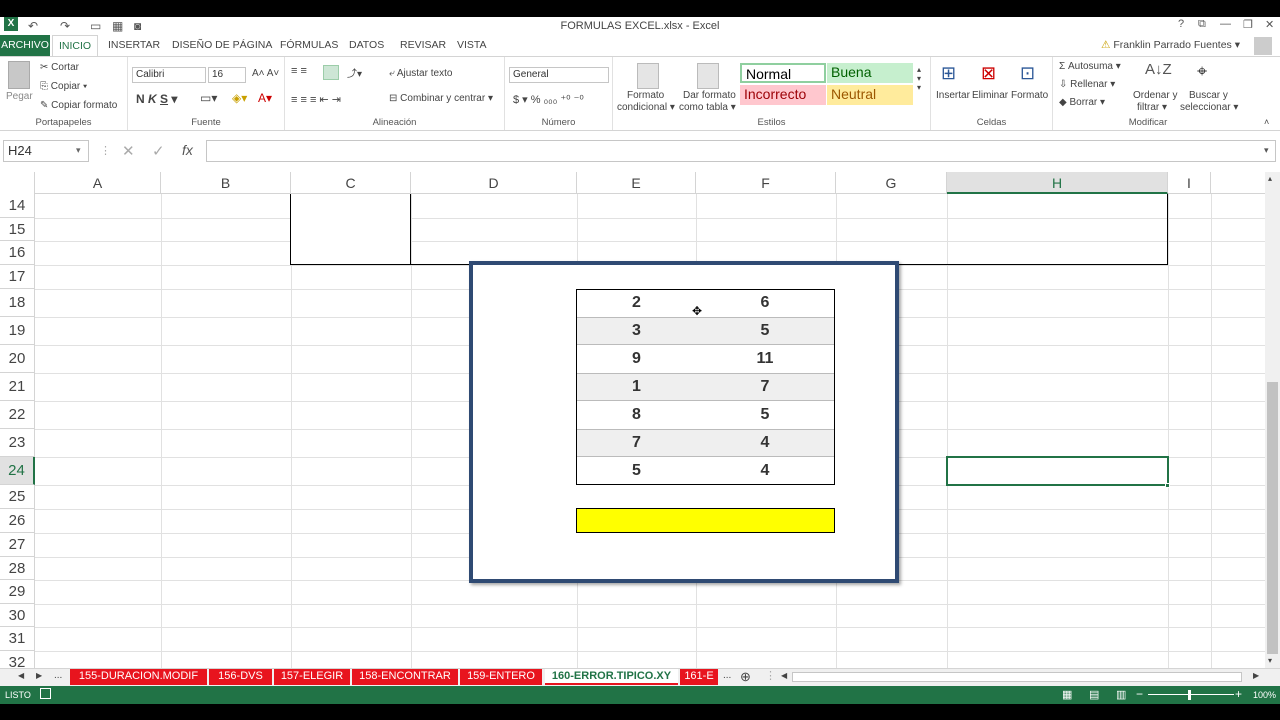 The width and height of the screenshot is (1280, 720). Describe the element at coordinates (1181, 24) in the screenshot. I see `help-icon: ?` at that location.